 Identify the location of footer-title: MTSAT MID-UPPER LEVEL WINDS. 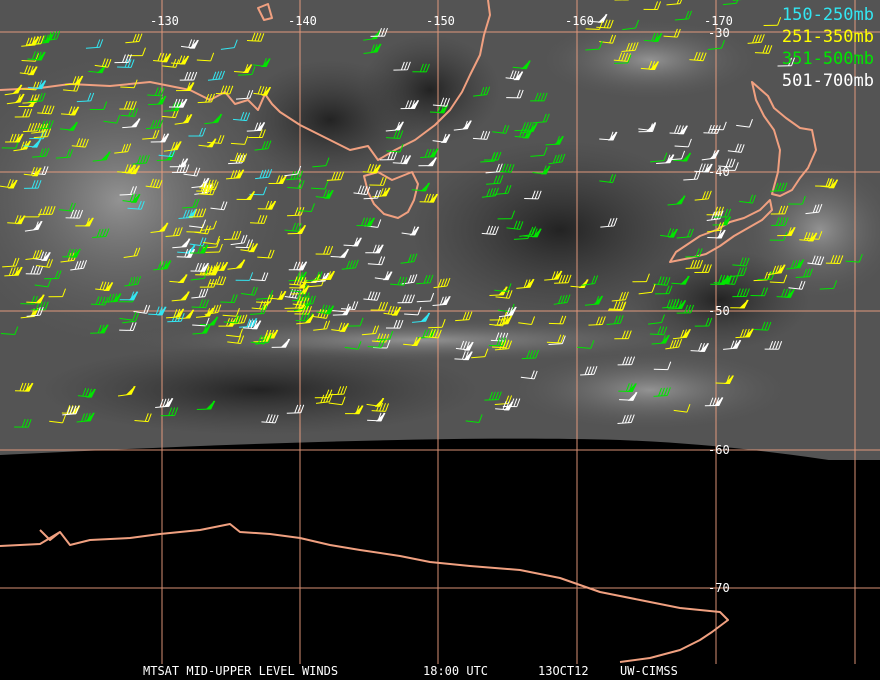
(241, 671).